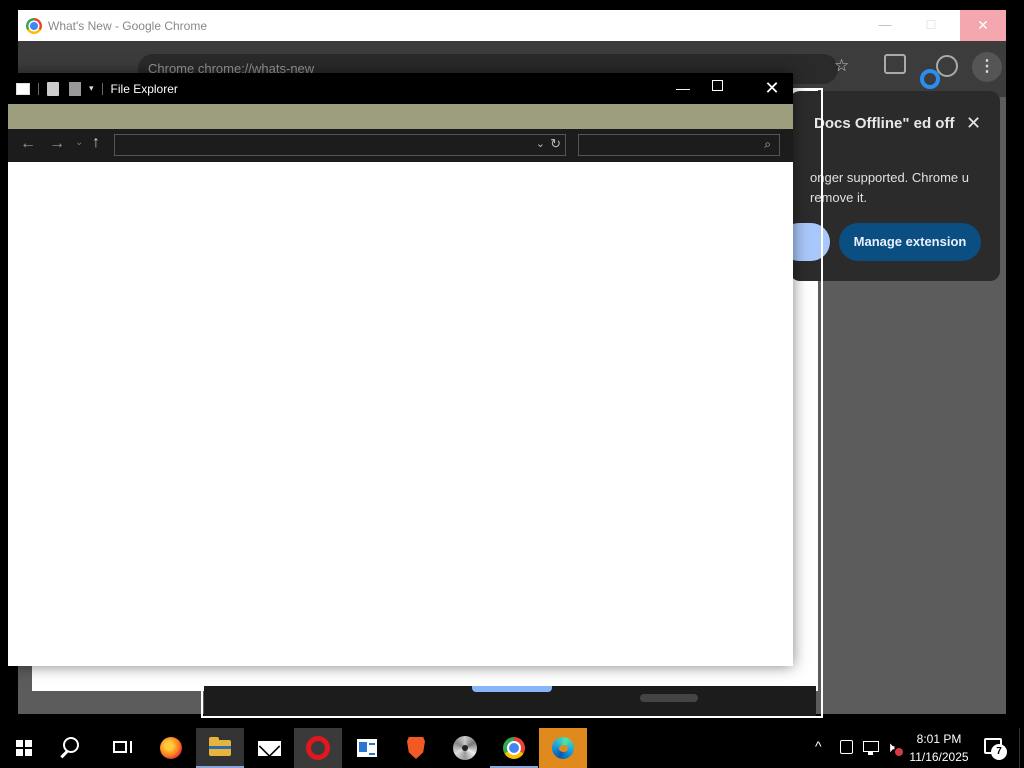 This screenshot has width=1024, height=768. What do you see at coordinates (23, 88) in the screenshot?
I see `properties-icon` at bounding box center [23, 88].